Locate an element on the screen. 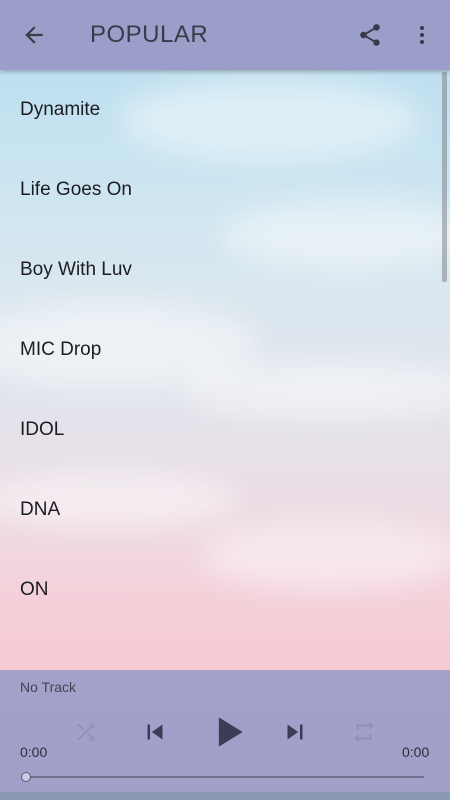 The height and width of the screenshot is (800, 450). page-title: POPULAR is located at coordinates (149, 34).